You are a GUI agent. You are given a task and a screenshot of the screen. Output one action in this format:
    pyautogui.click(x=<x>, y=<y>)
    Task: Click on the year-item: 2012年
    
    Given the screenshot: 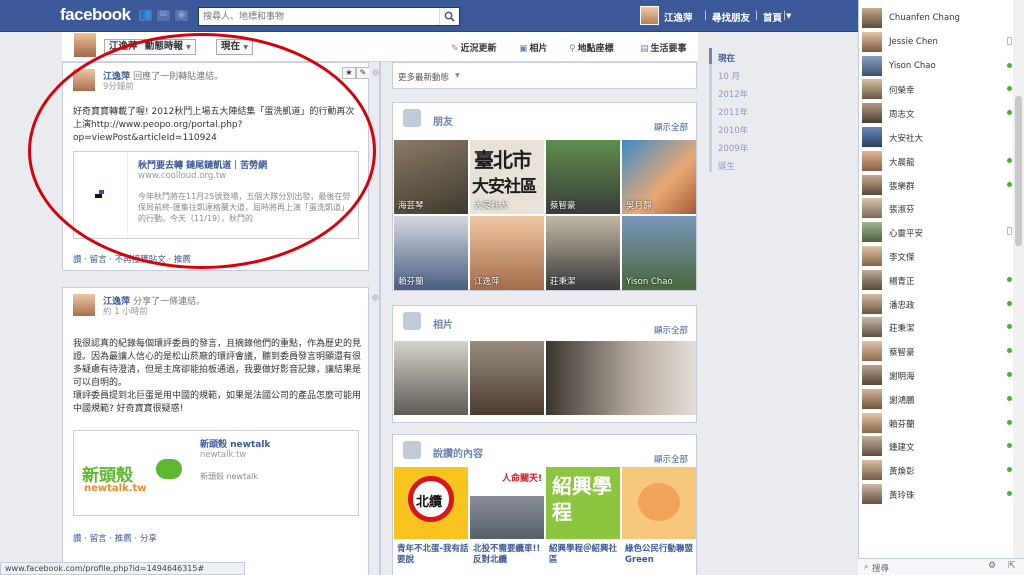 What is the action you would take?
    pyautogui.click(x=733, y=94)
    